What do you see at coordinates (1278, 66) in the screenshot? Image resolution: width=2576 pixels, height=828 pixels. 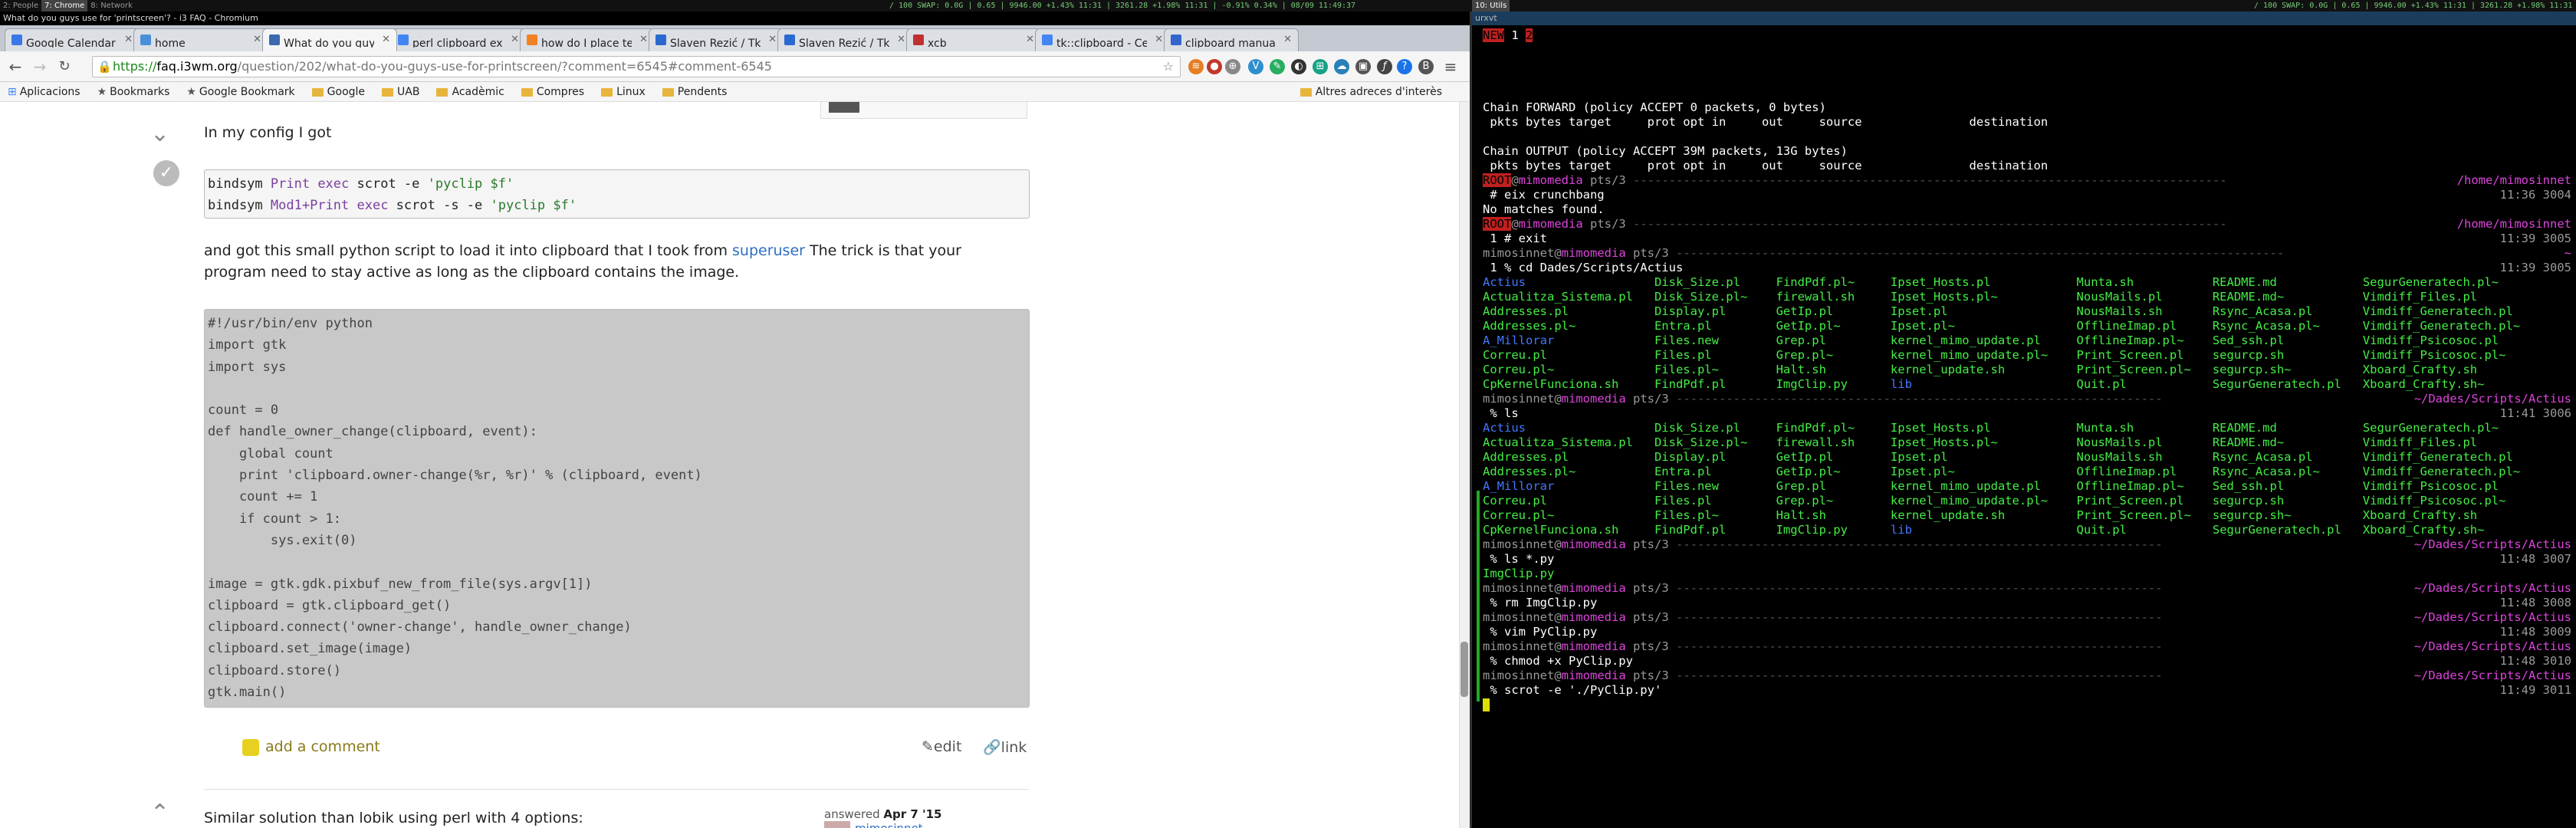 I see `evernote-extension-icon: ✎` at bounding box center [1278, 66].